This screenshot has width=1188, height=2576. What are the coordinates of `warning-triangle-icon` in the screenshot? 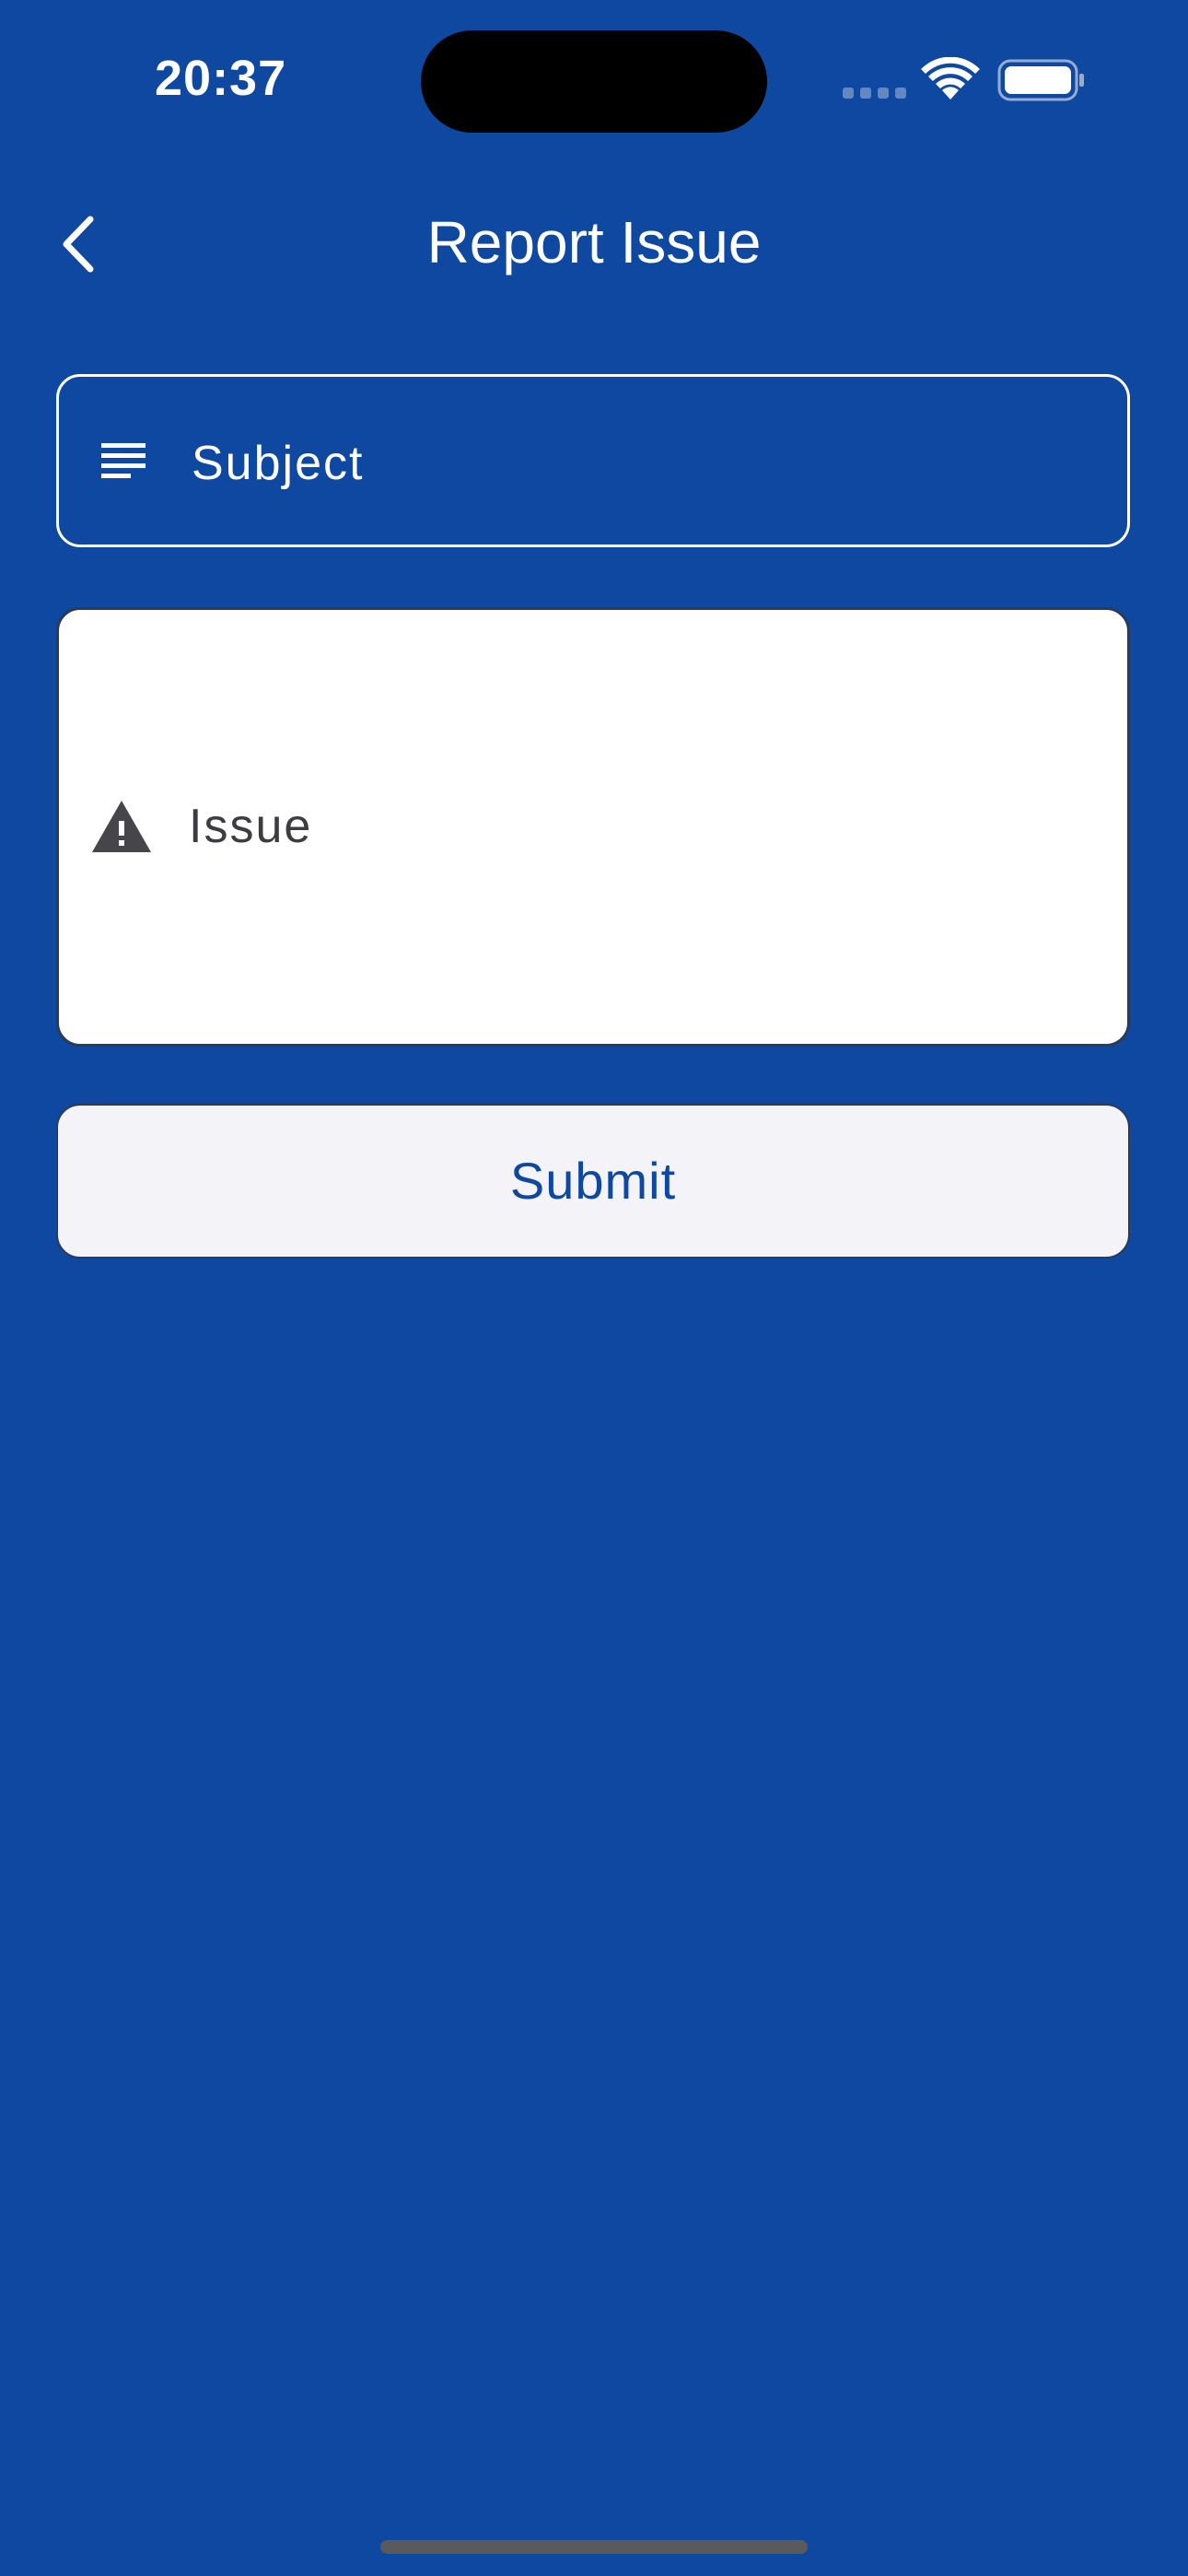 It's located at (121, 826).